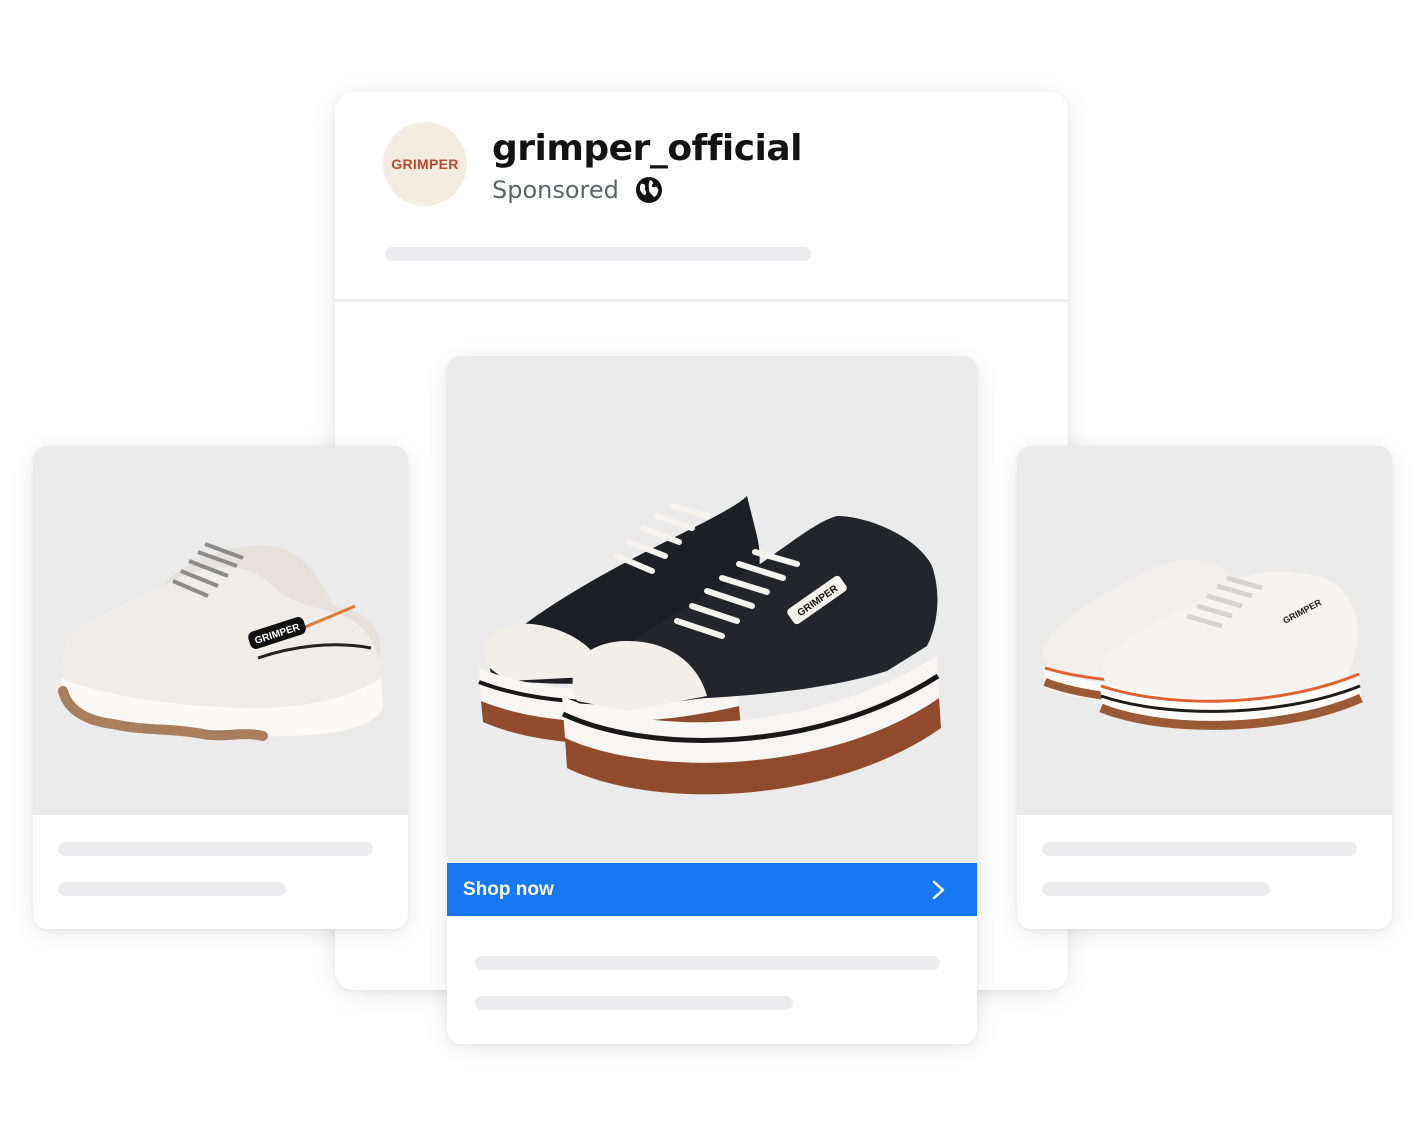 This screenshot has height=1138, width=1424. I want to click on sponsored-row: Sponsored, so click(577, 190).